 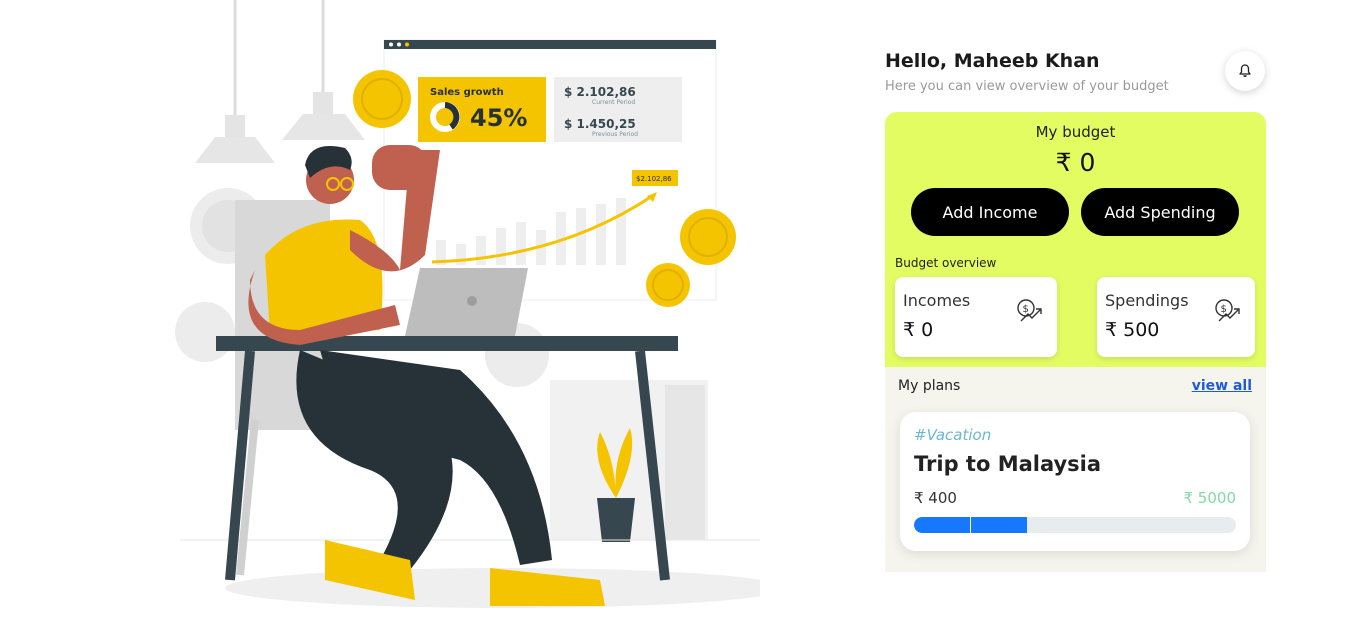 What do you see at coordinates (1075, 481) in the screenshot?
I see `plan-card: #Vacation Trip to Malaysia ₹ 400 ₹ 5000` at bounding box center [1075, 481].